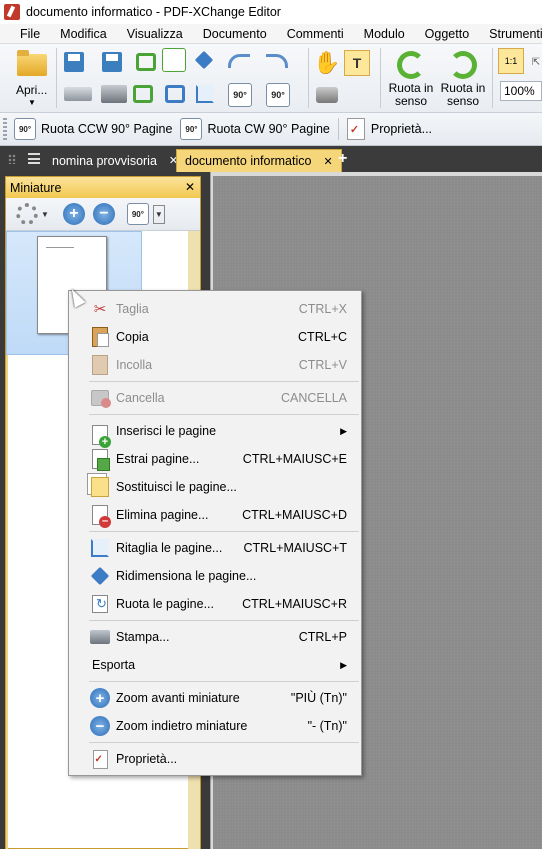 The image size is (542, 849). I want to click on open-dropdown-icon: ▼, so click(32, 102).